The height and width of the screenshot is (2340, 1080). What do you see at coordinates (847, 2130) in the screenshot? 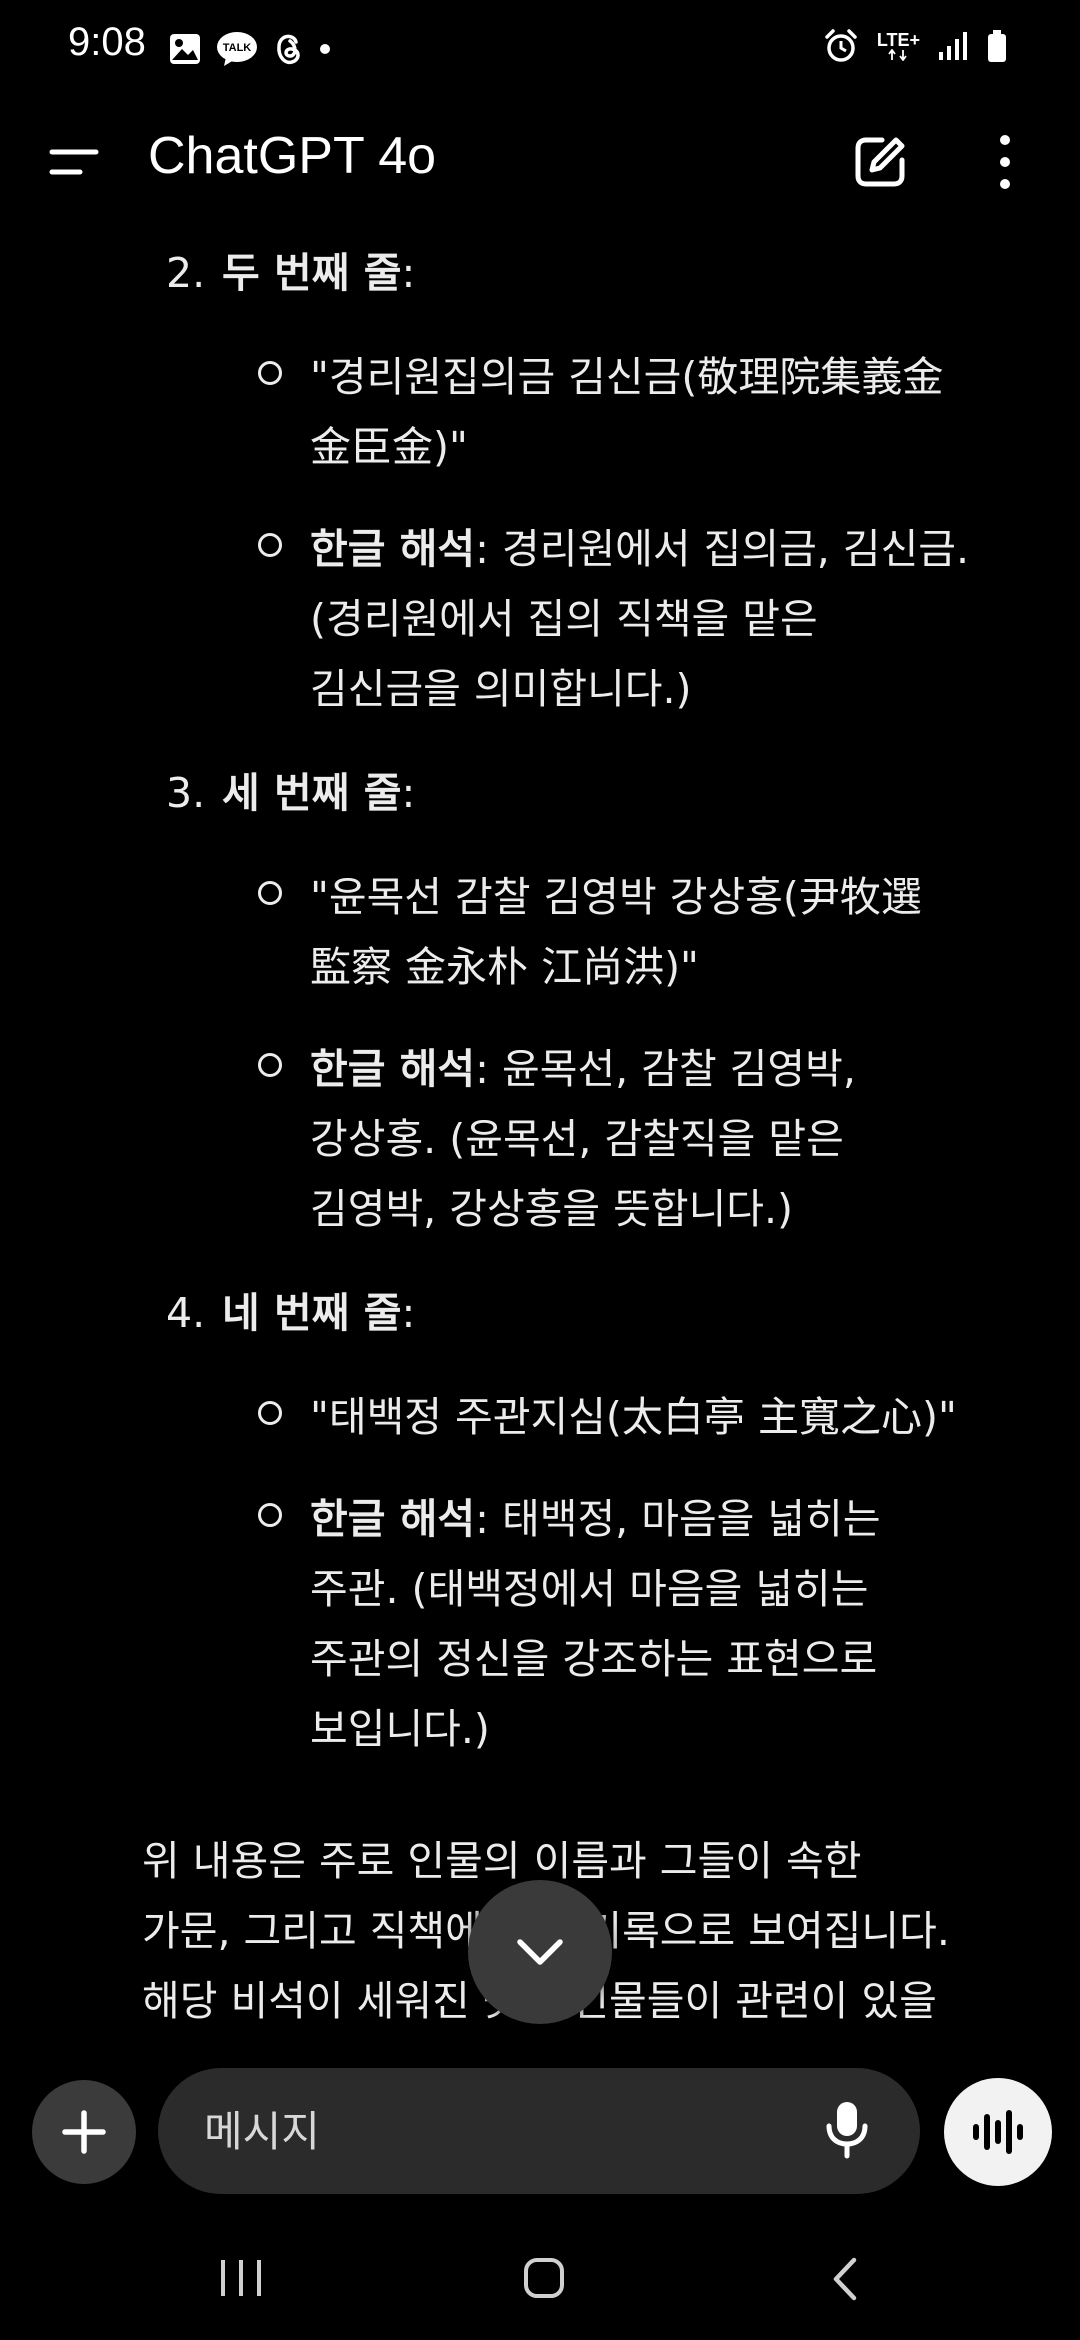
I see `mic-icon` at bounding box center [847, 2130].